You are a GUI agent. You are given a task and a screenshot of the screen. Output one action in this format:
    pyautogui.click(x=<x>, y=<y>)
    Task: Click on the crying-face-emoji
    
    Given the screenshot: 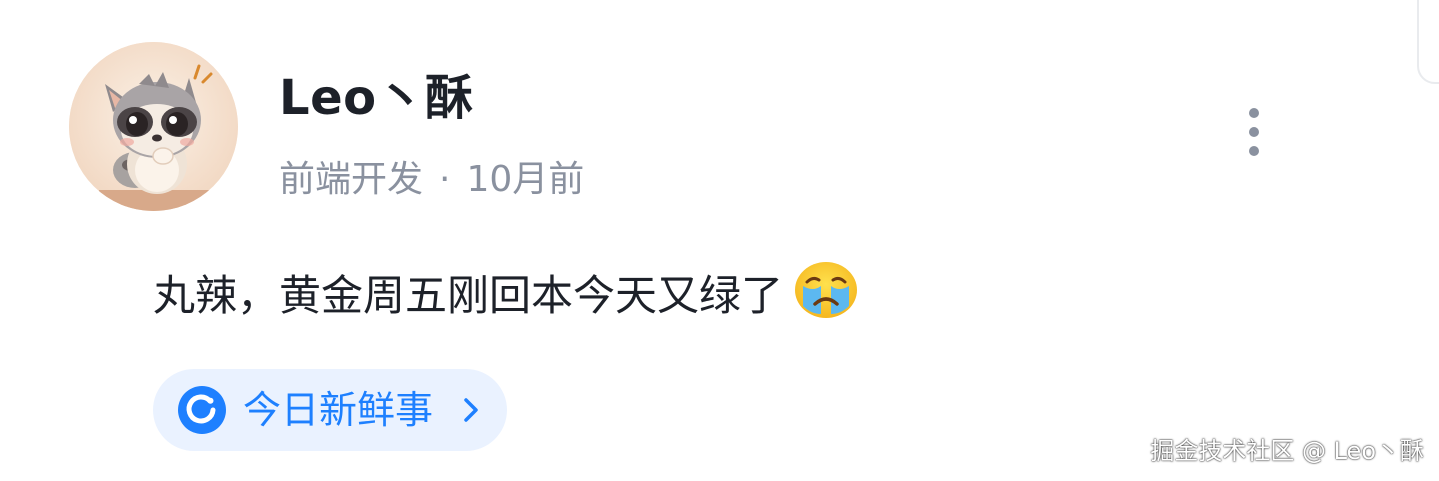 What is the action you would take?
    pyautogui.click(x=826, y=290)
    